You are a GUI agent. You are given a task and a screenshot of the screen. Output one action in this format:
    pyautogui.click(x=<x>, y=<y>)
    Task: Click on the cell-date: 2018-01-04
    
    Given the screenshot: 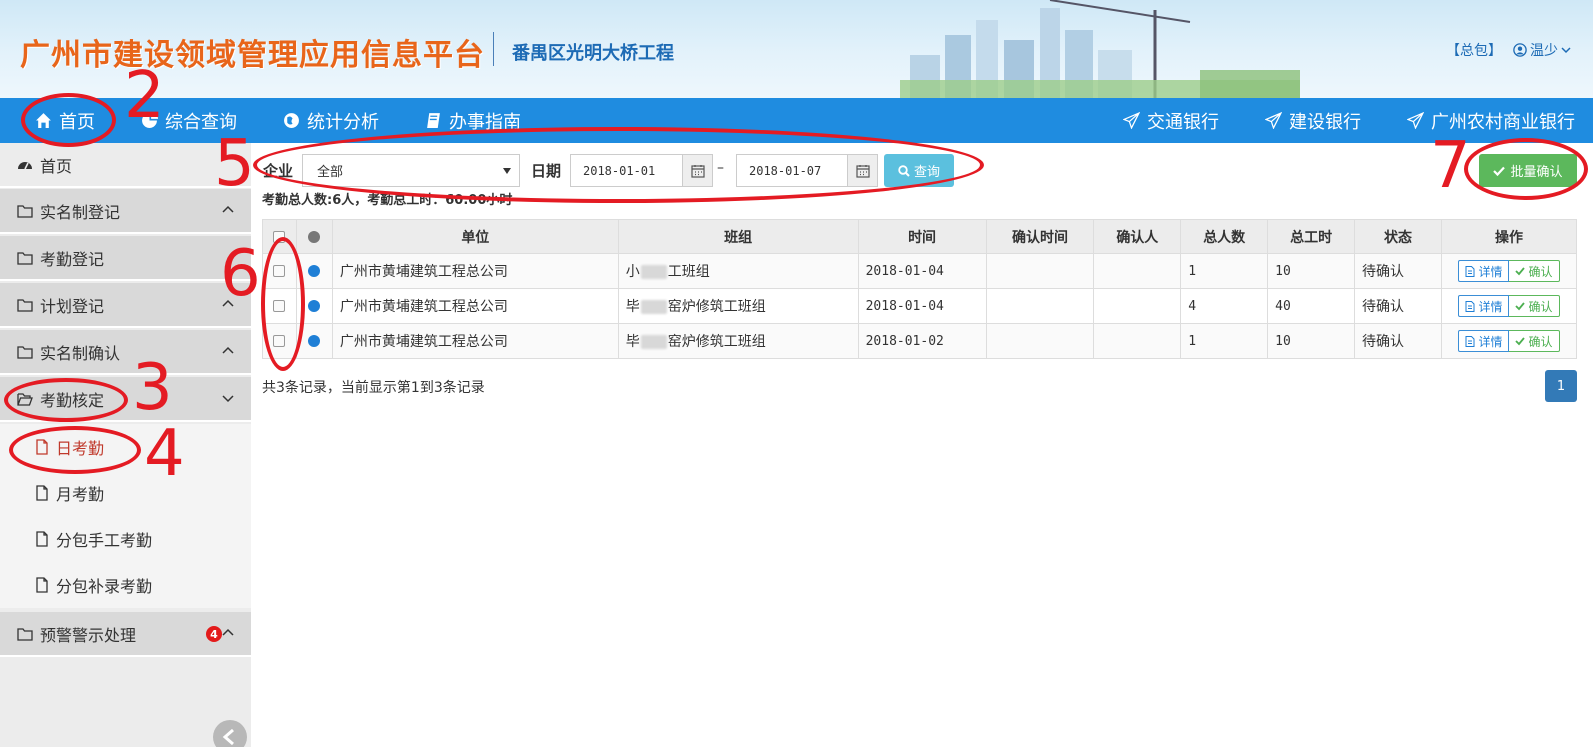 What is the action you would take?
    pyautogui.click(x=922, y=271)
    